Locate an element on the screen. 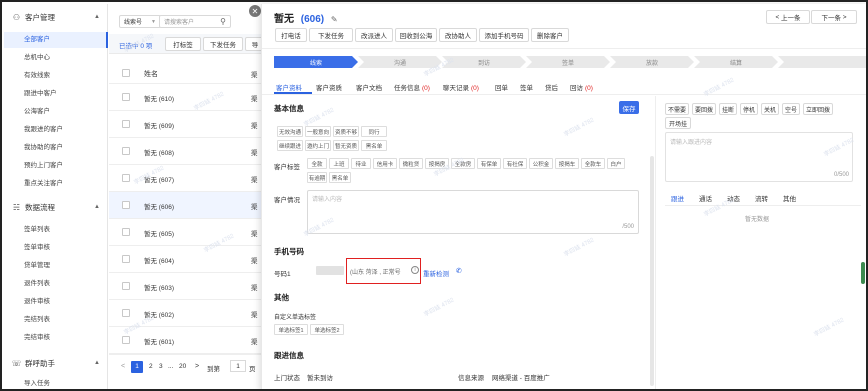  sidebar-item-sign-list: 签单列表 is located at coordinates (56, 230).